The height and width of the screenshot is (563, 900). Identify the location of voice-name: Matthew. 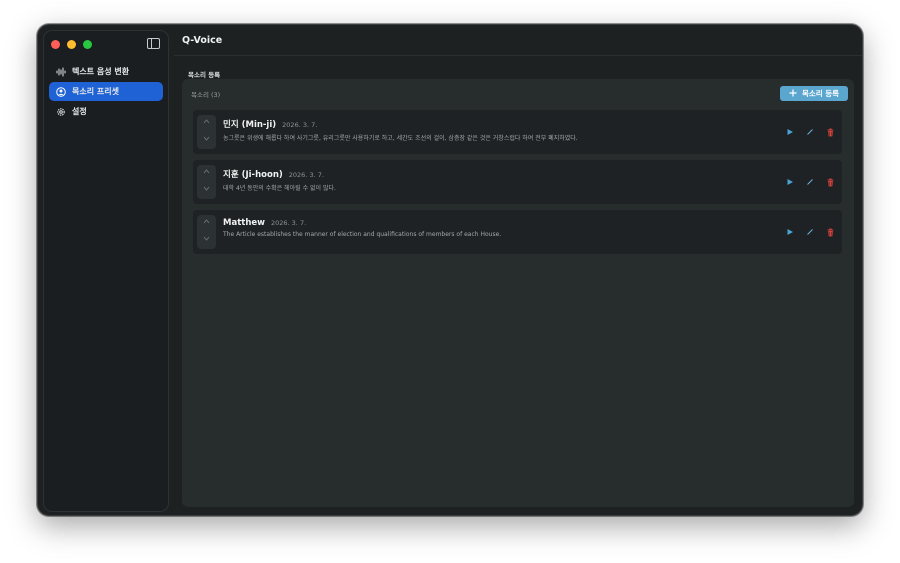
(244, 223).